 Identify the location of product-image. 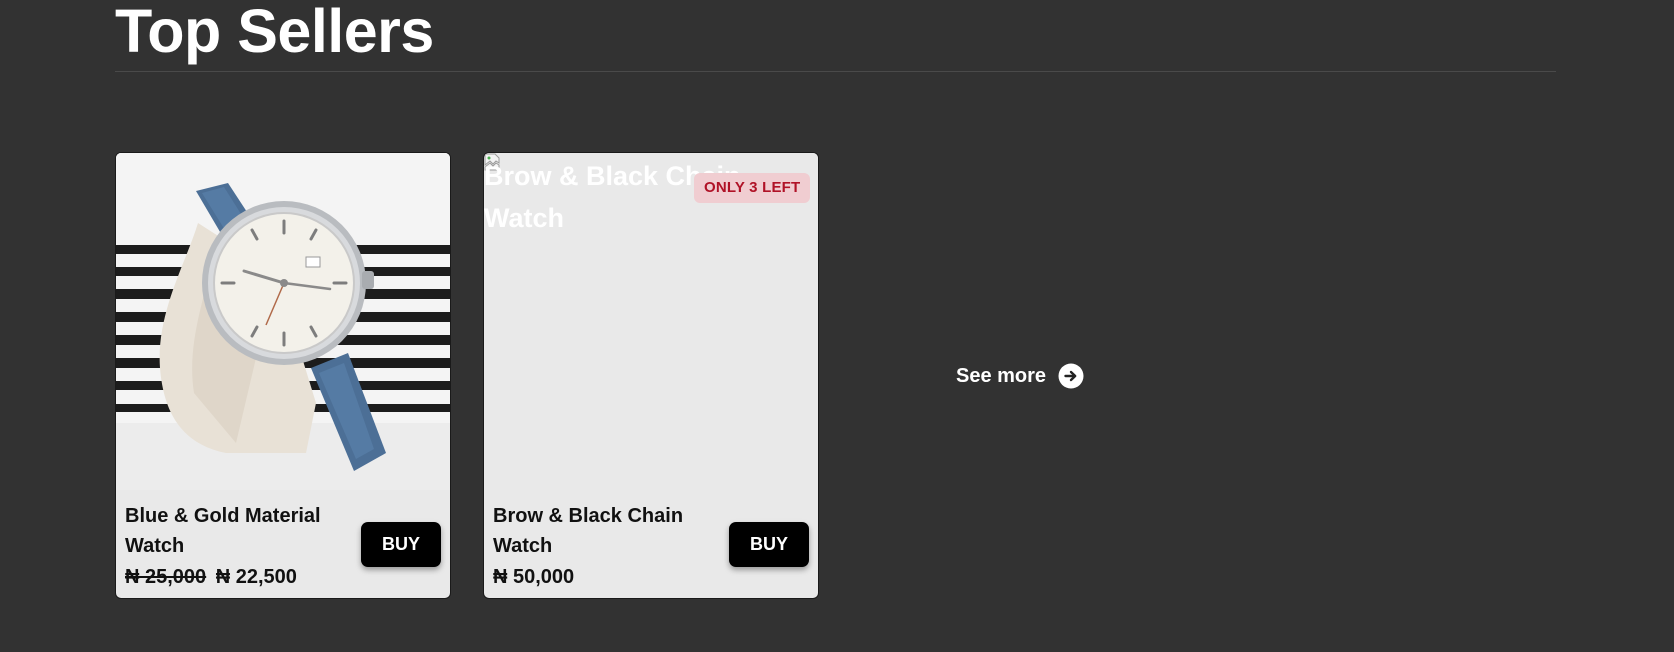
(283, 321).